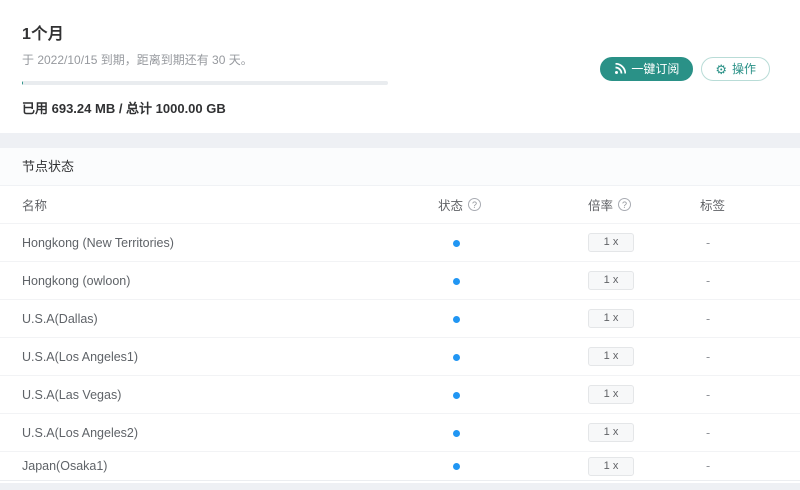 The height and width of the screenshot is (490, 800). I want to click on section-gap, so click(400, 140).